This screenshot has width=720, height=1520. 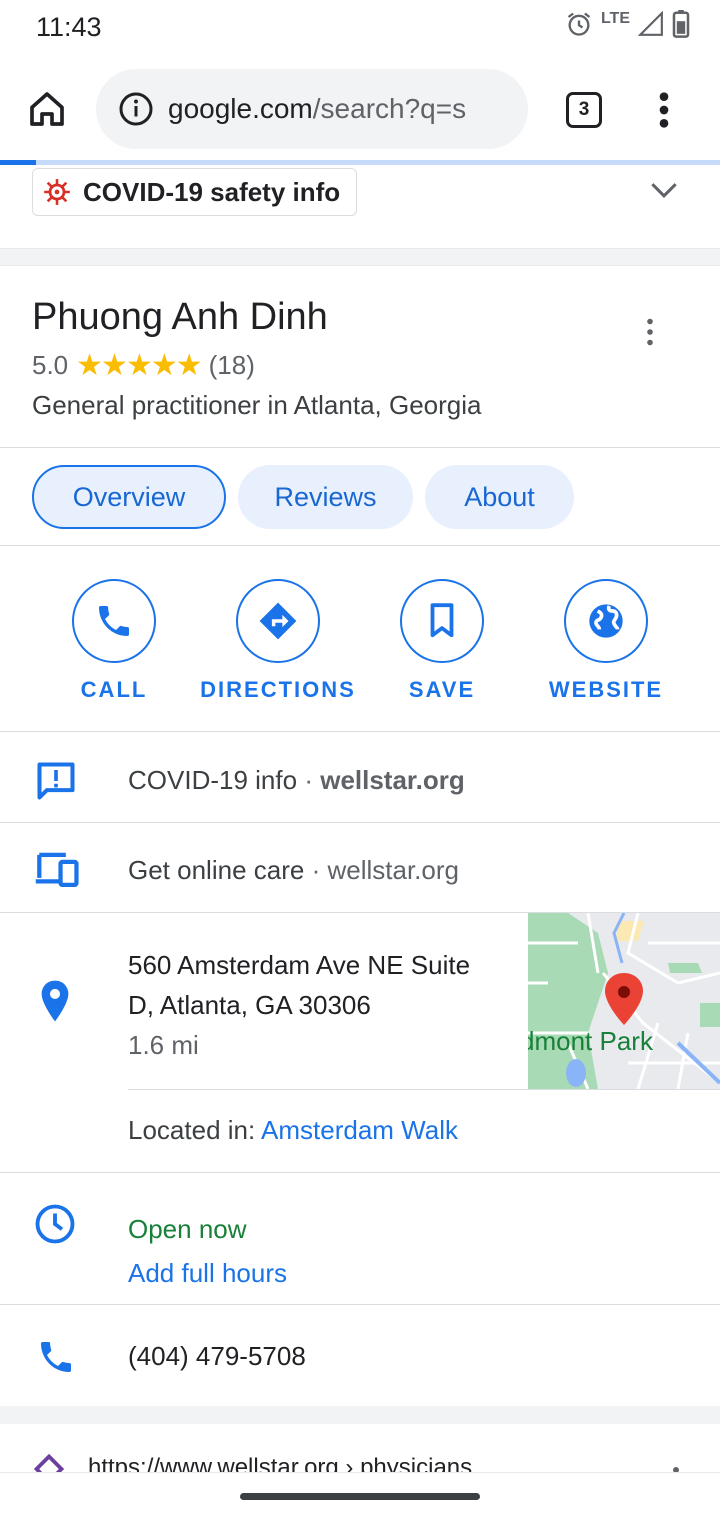 What do you see at coordinates (325, 497) in the screenshot?
I see `tab-reviews: Reviews` at bounding box center [325, 497].